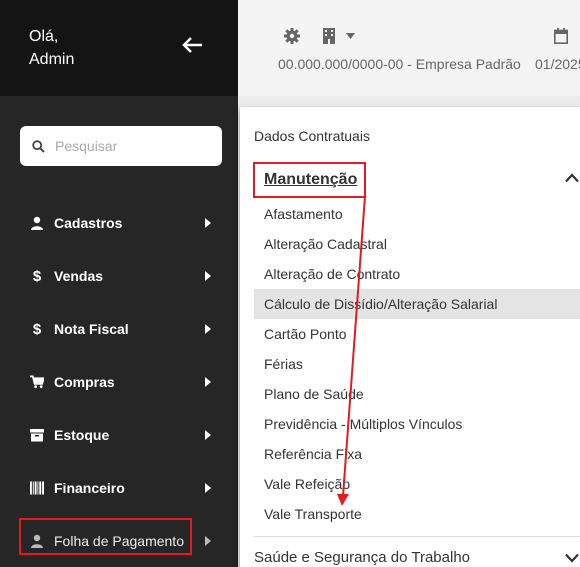  What do you see at coordinates (82, 435) in the screenshot?
I see `sidebar-item-label: Estoque` at bounding box center [82, 435].